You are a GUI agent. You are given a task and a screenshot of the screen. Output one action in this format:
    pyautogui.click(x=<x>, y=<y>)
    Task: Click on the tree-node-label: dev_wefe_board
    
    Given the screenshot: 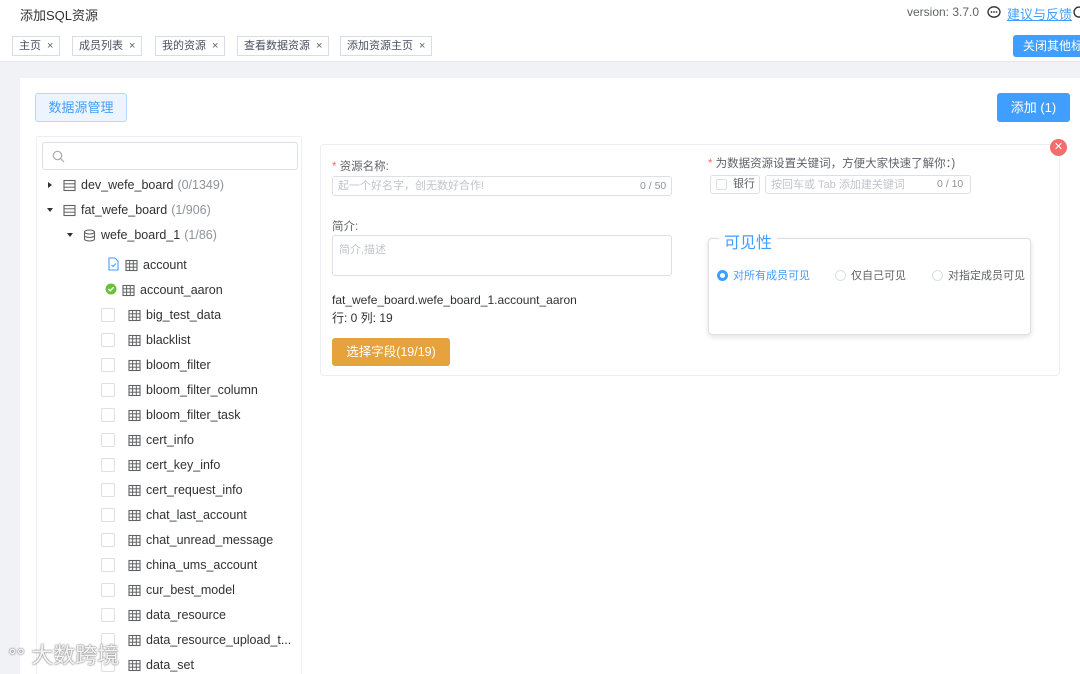 What is the action you would take?
    pyautogui.click(x=127, y=185)
    